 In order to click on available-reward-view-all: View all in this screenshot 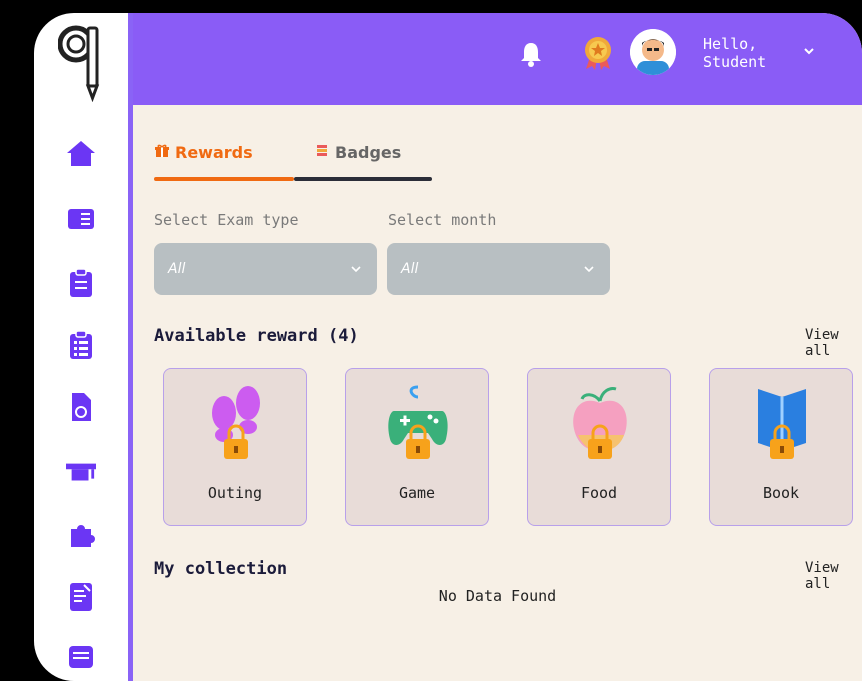, I will do `click(833, 343)`.